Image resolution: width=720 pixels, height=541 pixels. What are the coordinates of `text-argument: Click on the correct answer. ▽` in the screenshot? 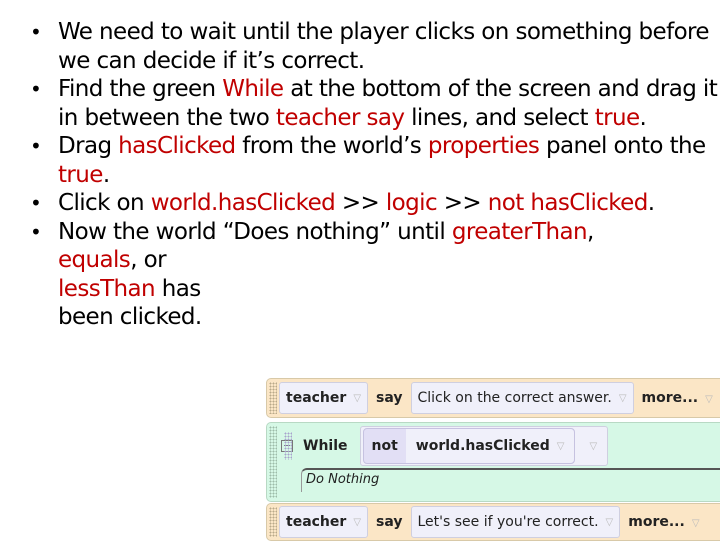 It's located at (522, 398).